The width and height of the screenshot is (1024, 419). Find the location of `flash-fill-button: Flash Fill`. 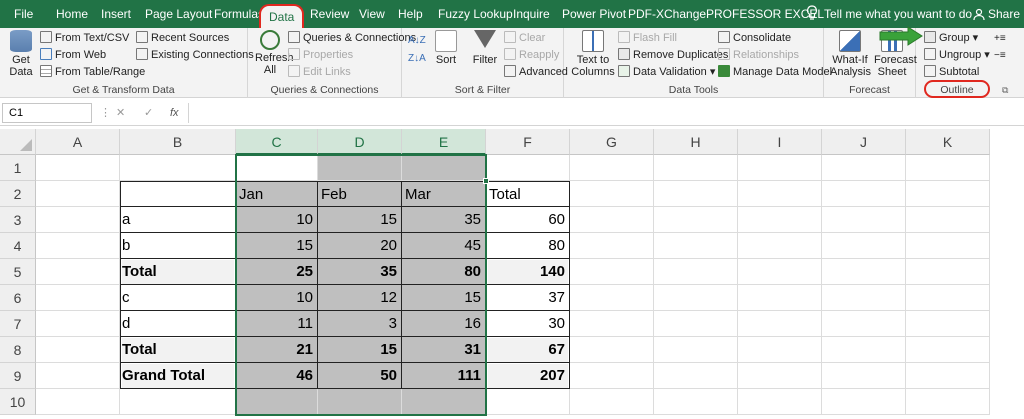

flash-fill-button: Flash Fill is located at coordinates (647, 38).